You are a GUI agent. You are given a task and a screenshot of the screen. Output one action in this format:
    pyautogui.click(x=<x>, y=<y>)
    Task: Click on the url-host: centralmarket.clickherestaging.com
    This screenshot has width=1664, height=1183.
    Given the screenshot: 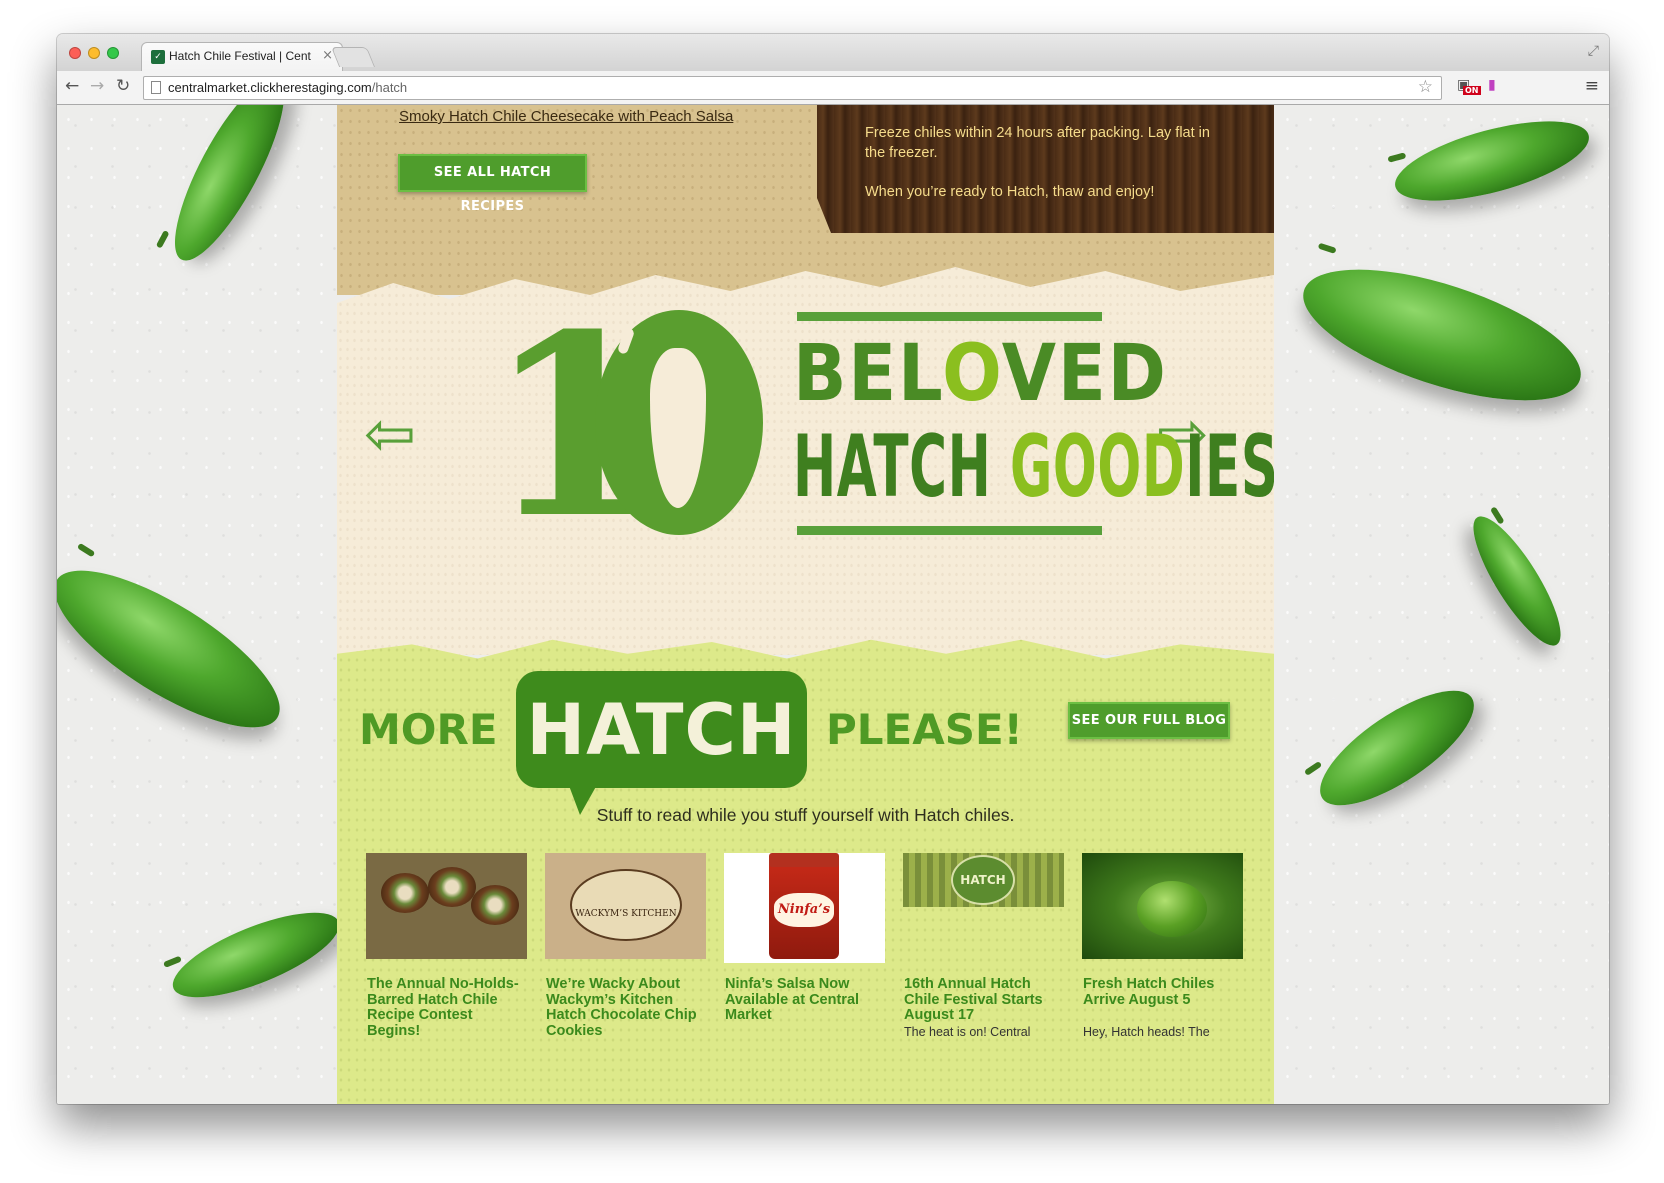 What is the action you would take?
    pyautogui.click(x=270, y=87)
    